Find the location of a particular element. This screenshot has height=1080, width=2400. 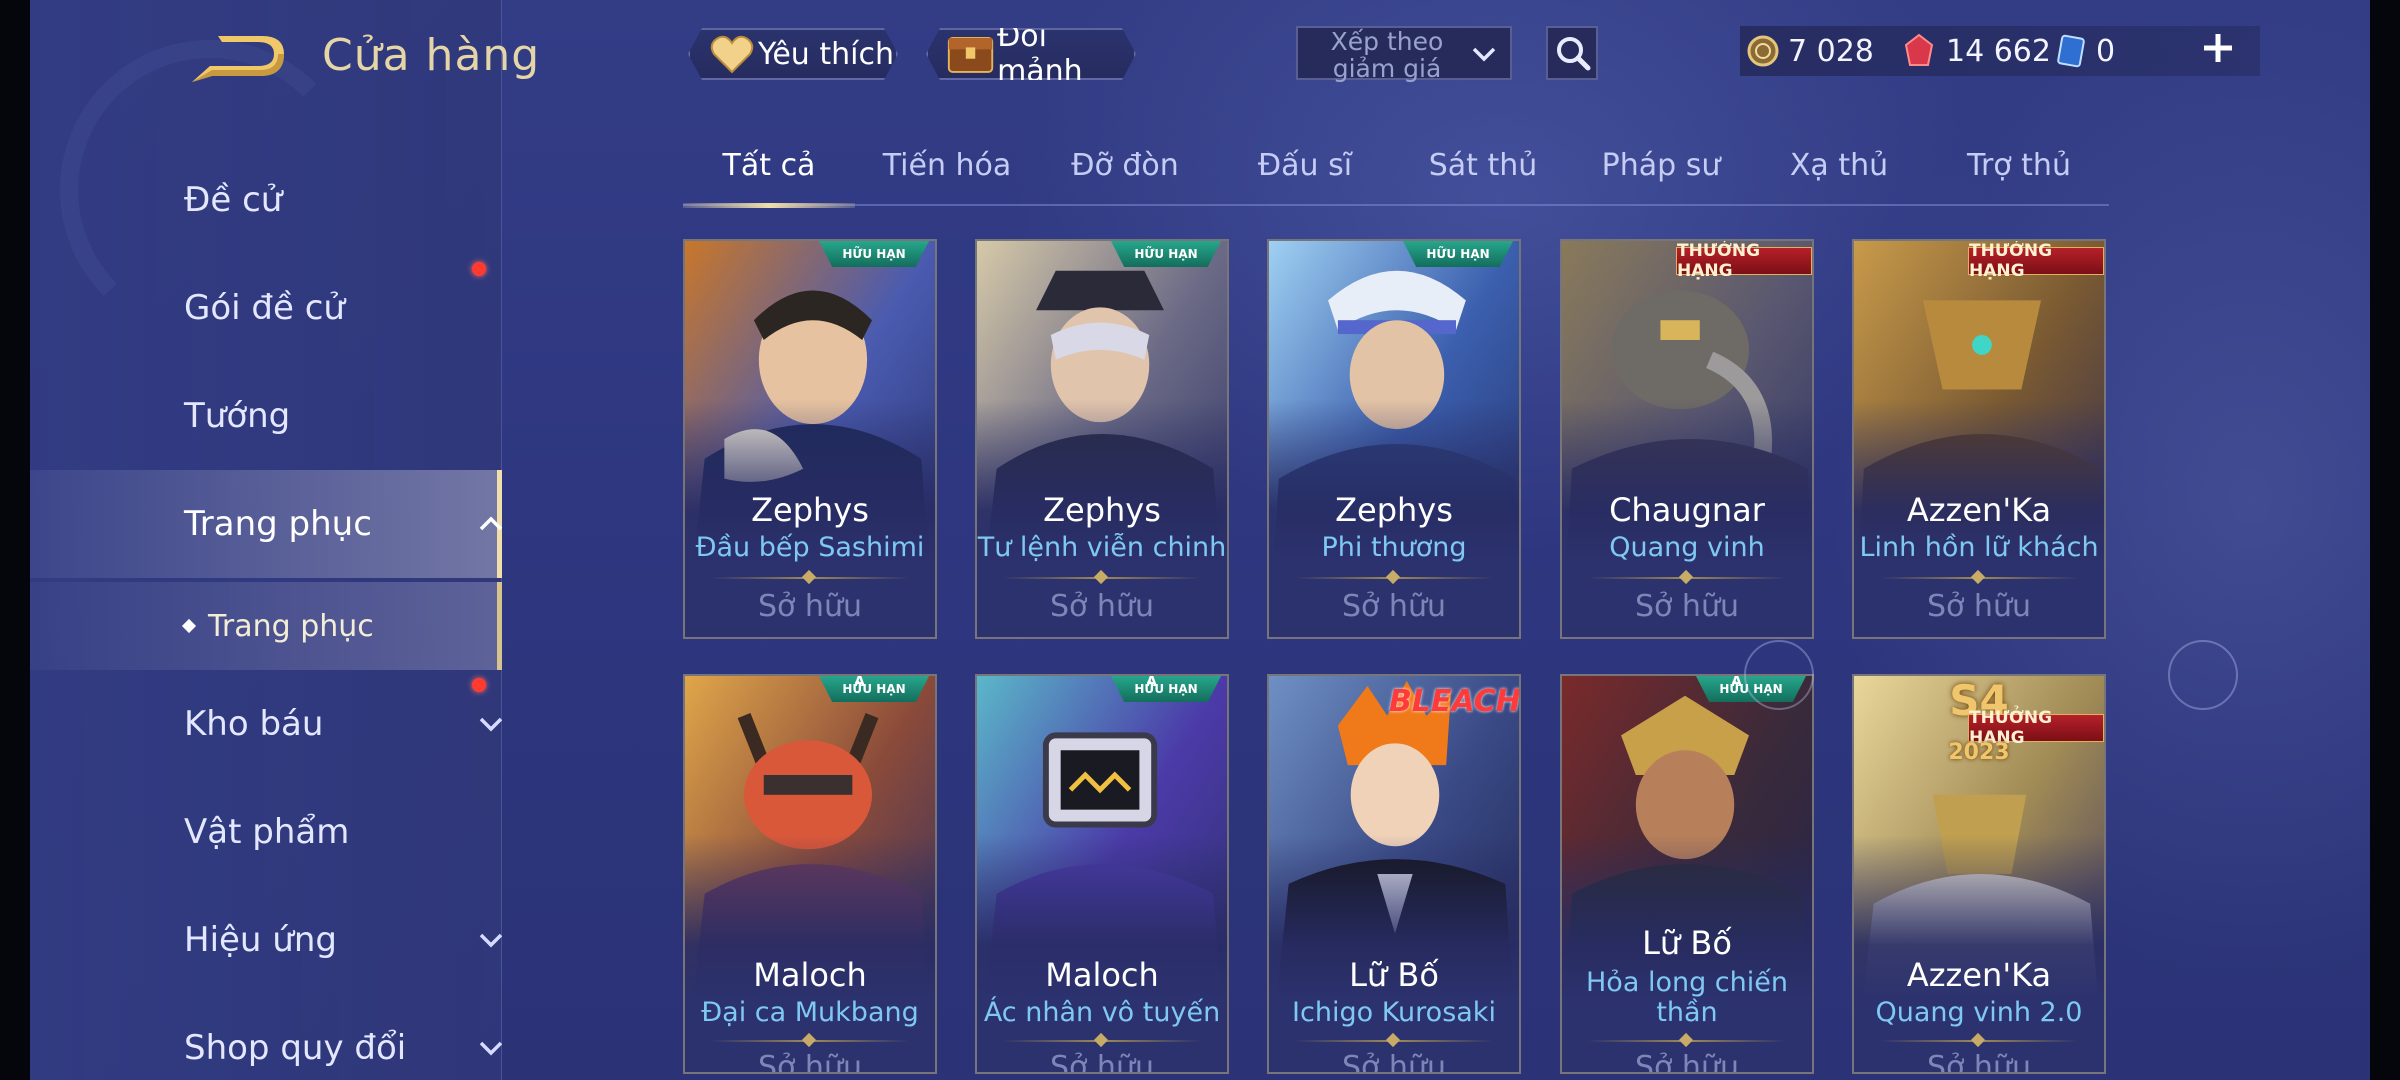

tab-support: Trợ thủ is located at coordinates (2019, 165).